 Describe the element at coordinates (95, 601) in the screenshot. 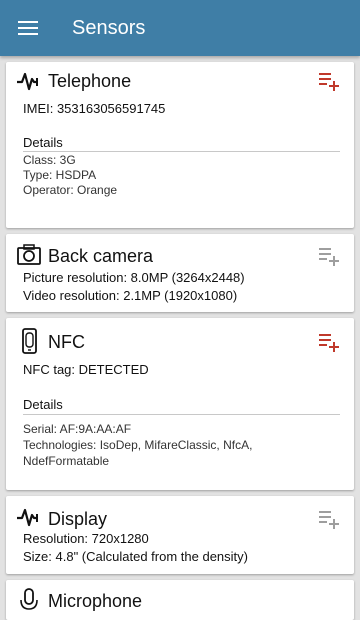

I see `microphone-title: Microphone` at that location.